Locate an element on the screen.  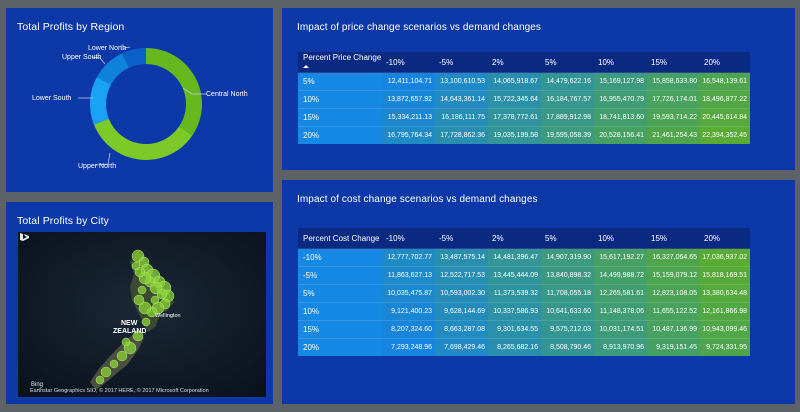
cost-matrix-cell: 7,293,248.96 is located at coordinates (408, 347).